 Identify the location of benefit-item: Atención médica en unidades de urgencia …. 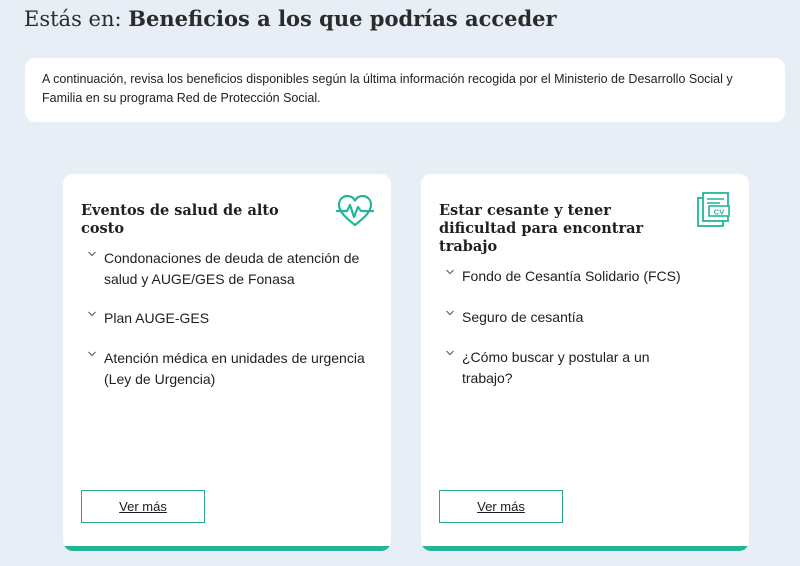
(227, 369).